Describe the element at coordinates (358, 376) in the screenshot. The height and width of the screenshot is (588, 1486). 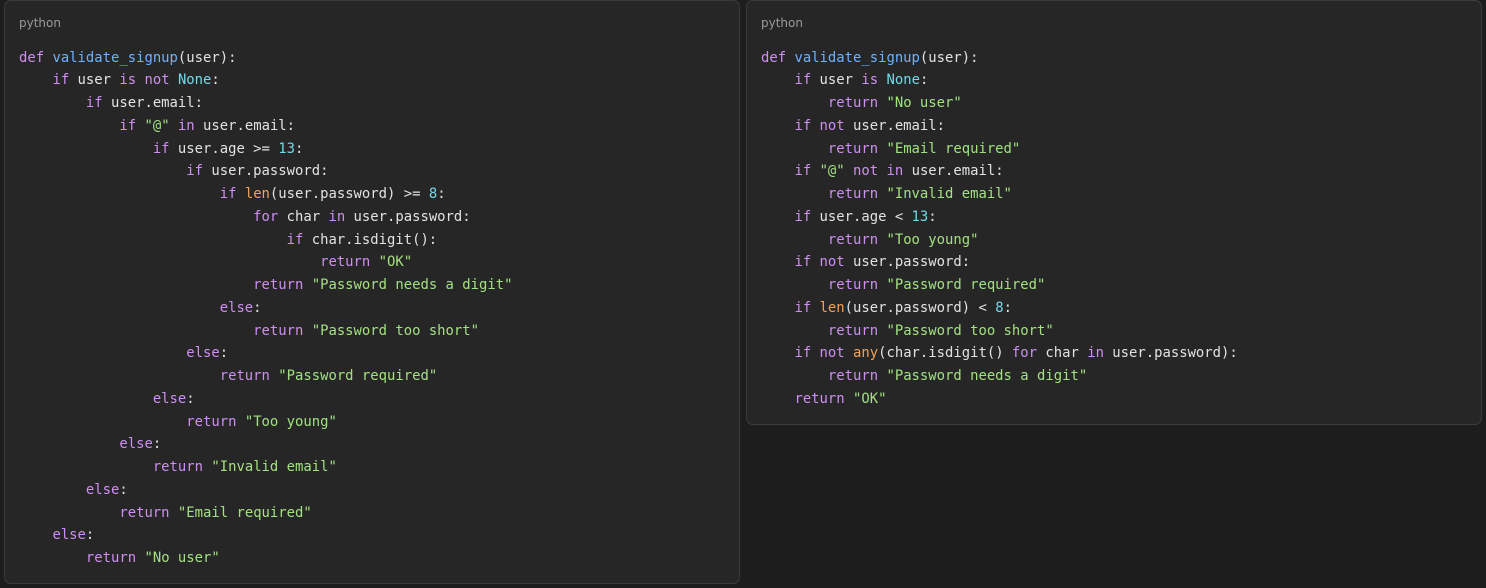
I see `string-token: "Password required"` at that location.